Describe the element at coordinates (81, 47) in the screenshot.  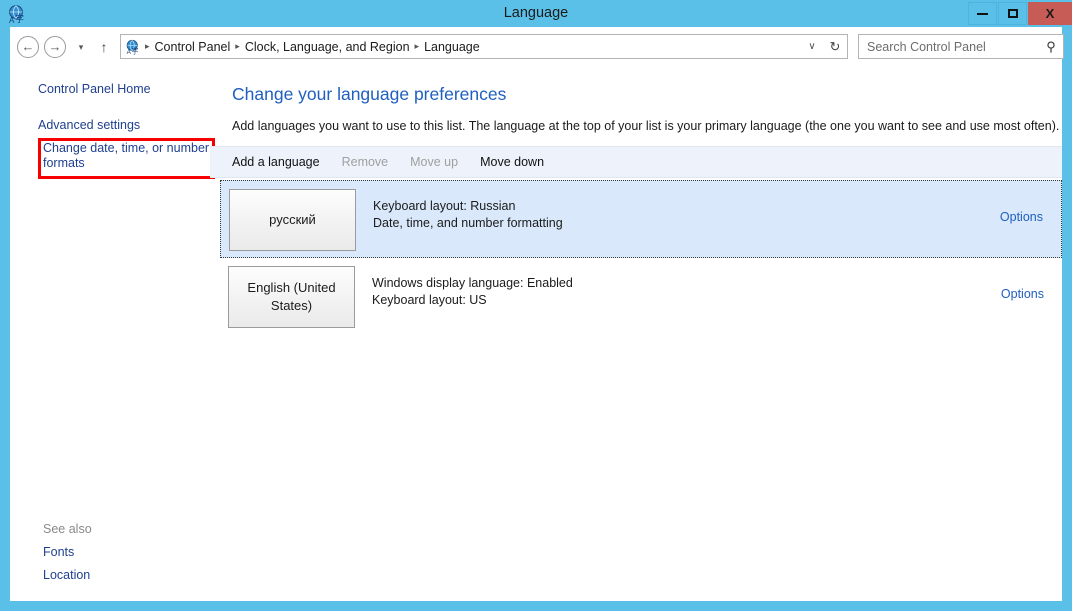
I see `recent-locations-button: ▾` at that location.